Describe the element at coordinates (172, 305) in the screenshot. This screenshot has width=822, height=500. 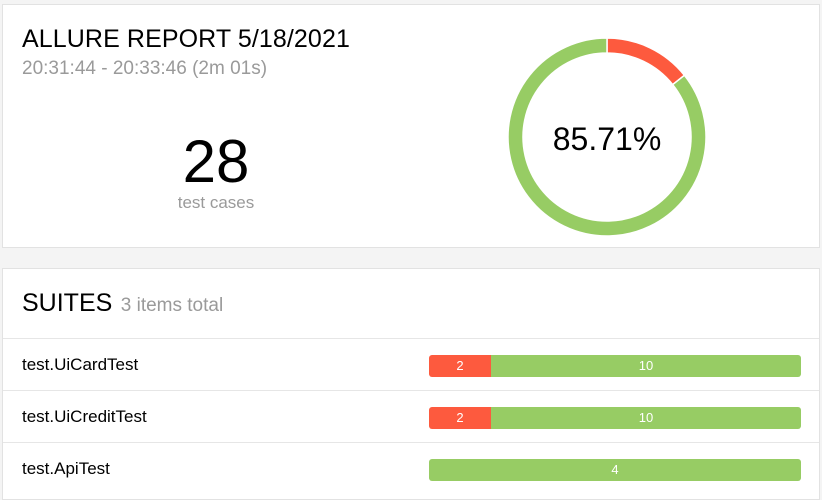
I see `suites-total-count: 3 items total` at that location.